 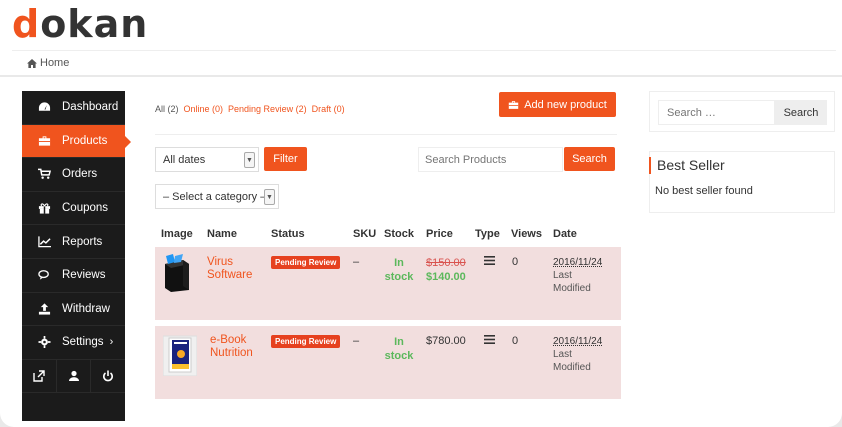 What do you see at coordinates (565, 104) in the screenshot?
I see `add-new-product-label: Add new product` at bounding box center [565, 104].